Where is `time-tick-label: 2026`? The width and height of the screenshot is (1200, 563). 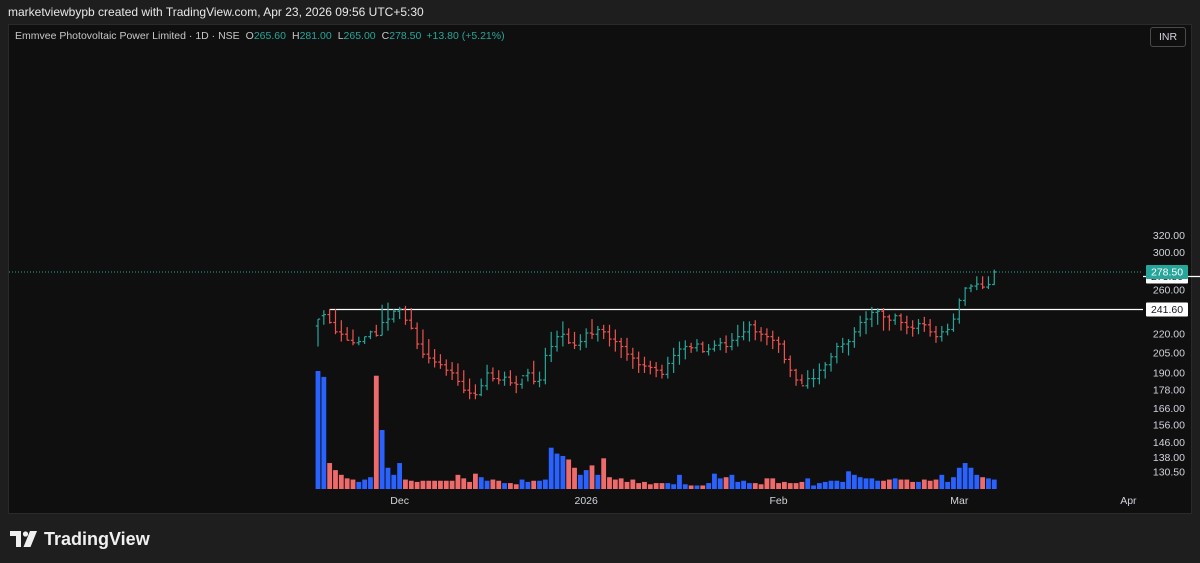
time-tick-label: 2026 is located at coordinates (587, 501).